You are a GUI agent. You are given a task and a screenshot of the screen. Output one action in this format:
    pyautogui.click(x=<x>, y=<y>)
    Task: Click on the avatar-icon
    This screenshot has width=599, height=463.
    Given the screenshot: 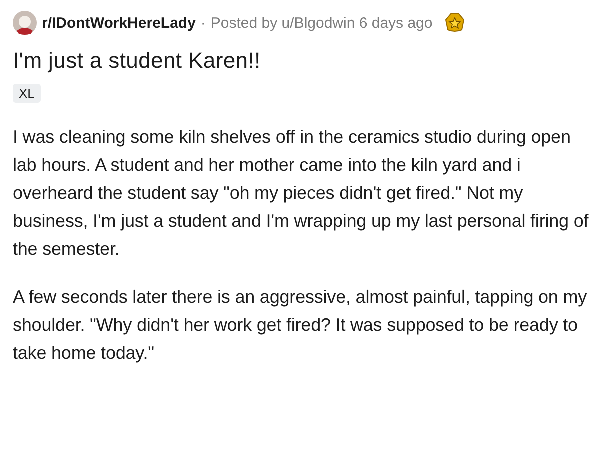 What is the action you would take?
    pyautogui.click(x=25, y=23)
    